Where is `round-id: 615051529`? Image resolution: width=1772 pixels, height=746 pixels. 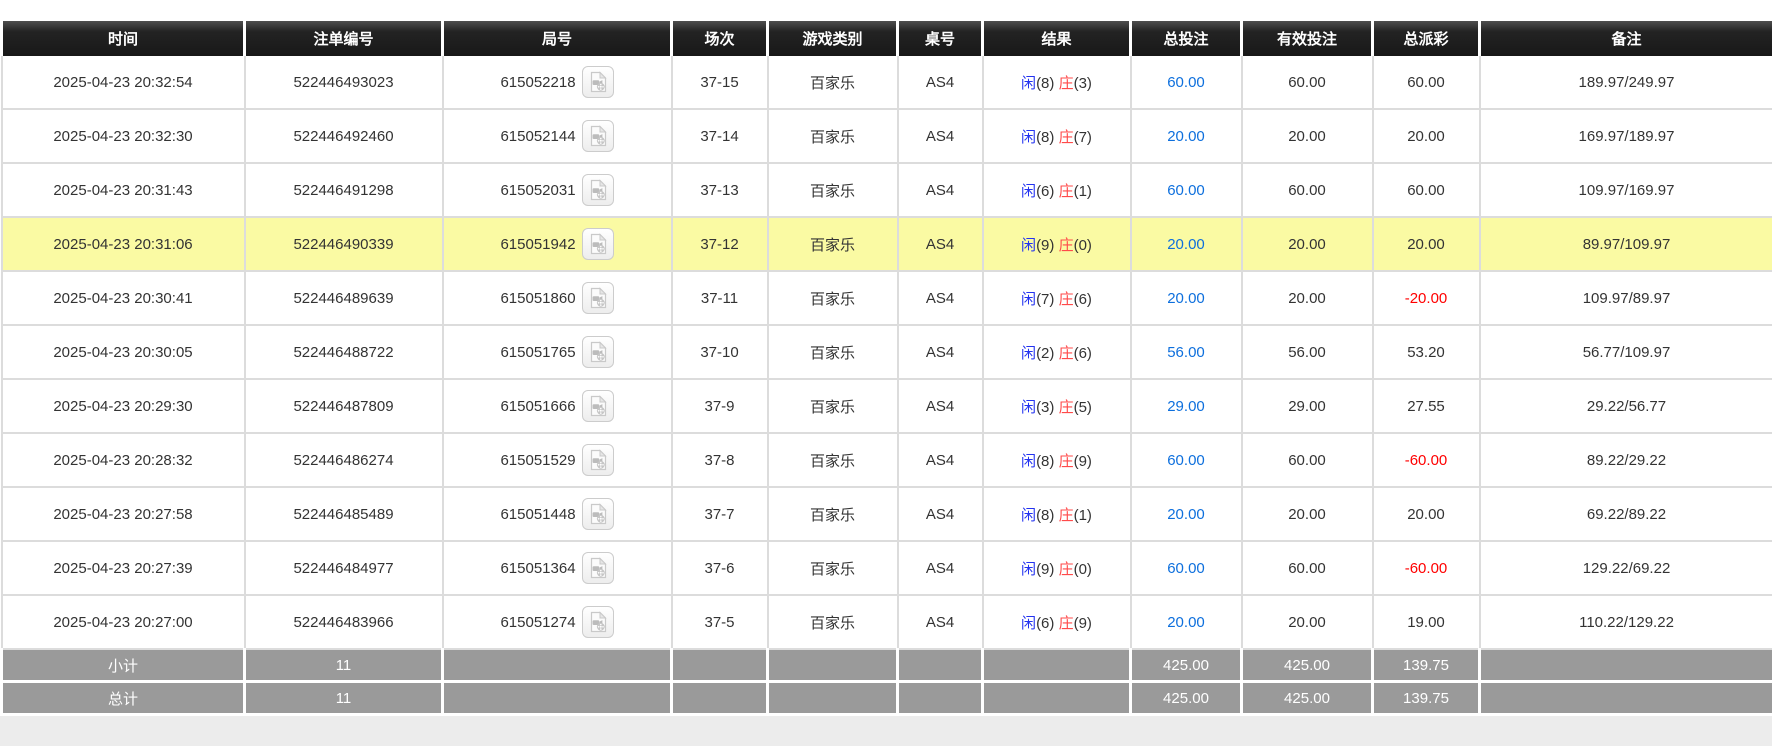 round-id: 615051529 is located at coordinates (538, 460).